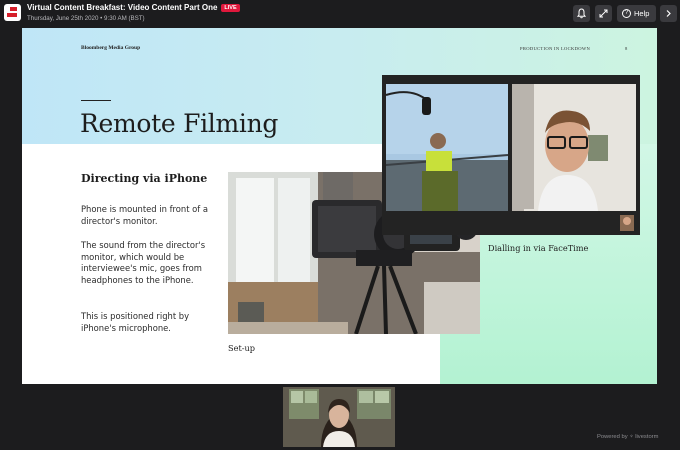 This screenshot has width=680, height=450. What do you see at coordinates (230, 8) in the screenshot?
I see `live-badge: LIVE` at bounding box center [230, 8].